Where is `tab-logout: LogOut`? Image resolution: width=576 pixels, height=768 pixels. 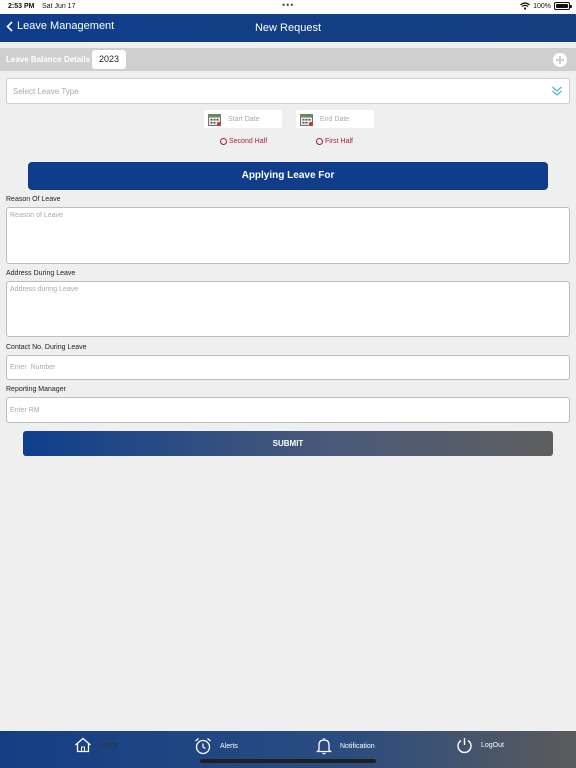
tab-logout: LogOut is located at coordinates (480, 745).